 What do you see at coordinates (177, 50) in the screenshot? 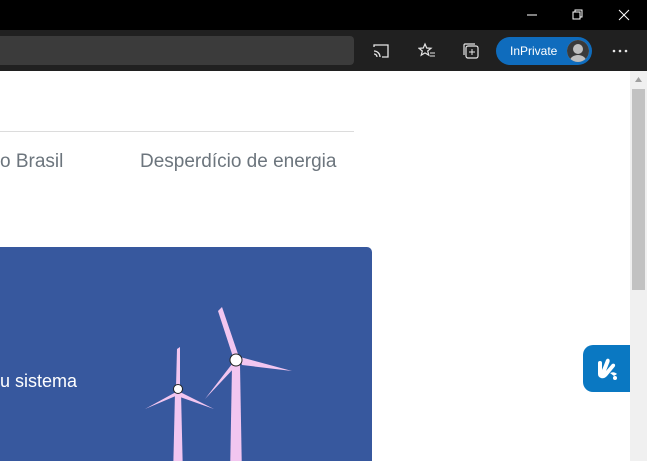
I see `address-bar` at bounding box center [177, 50].